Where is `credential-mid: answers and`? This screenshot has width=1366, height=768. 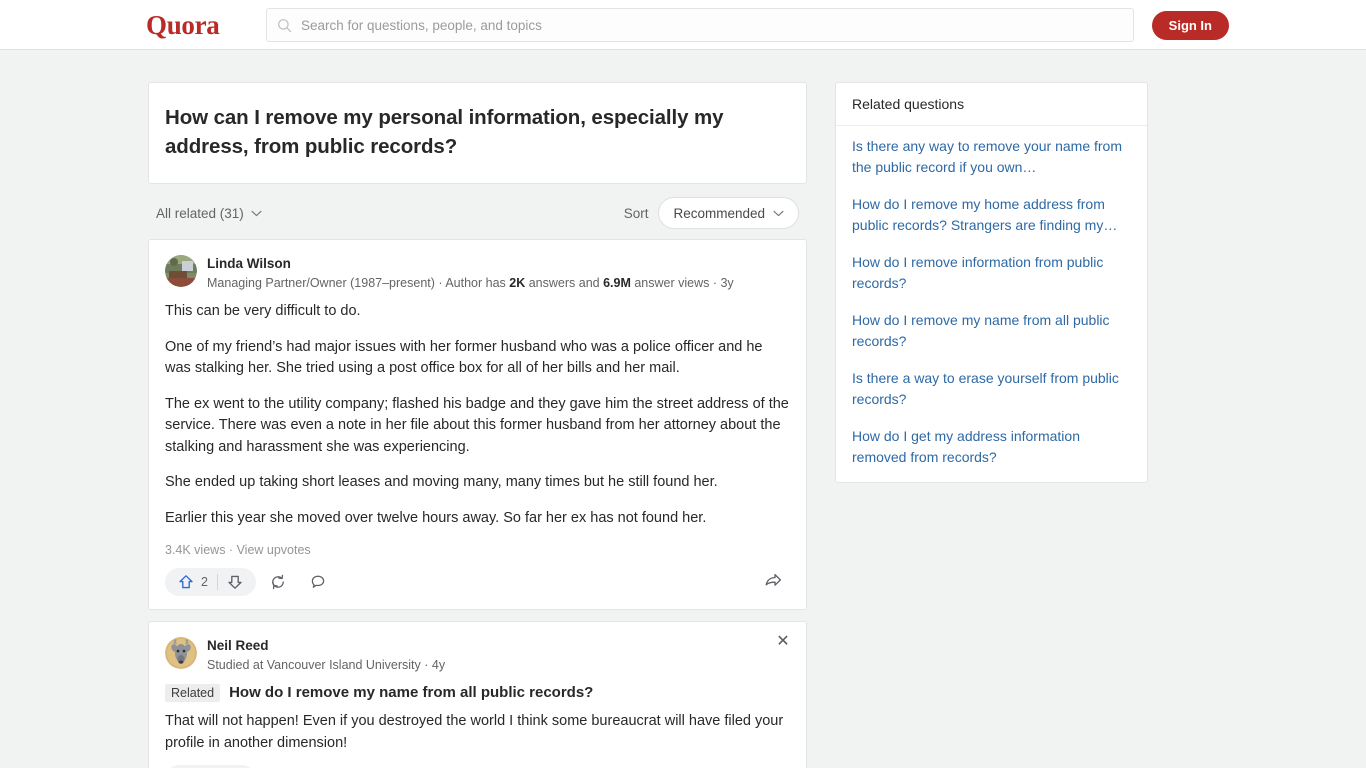 credential-mid: answers and is located at coordinates (564, 283).